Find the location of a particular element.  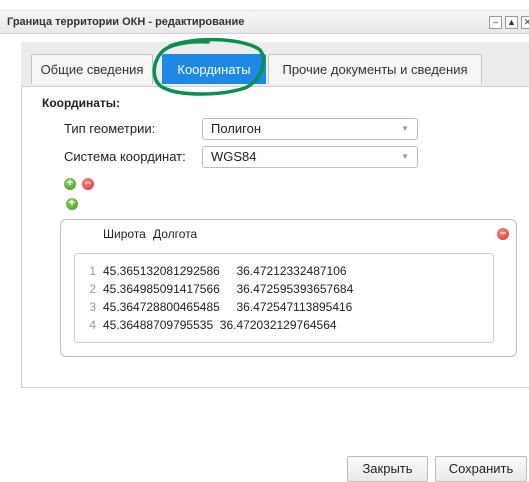

add-geometry-icon: + is located at coordinates (70, 184).